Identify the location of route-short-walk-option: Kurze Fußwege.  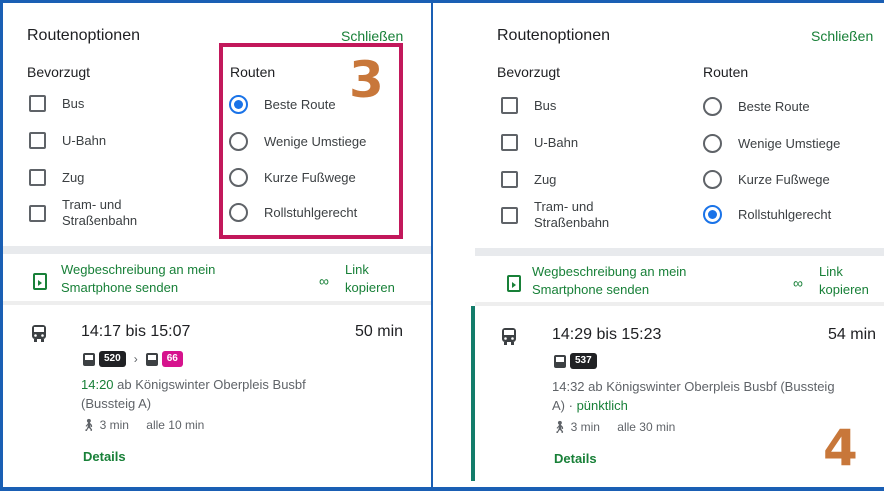
(766, 179).